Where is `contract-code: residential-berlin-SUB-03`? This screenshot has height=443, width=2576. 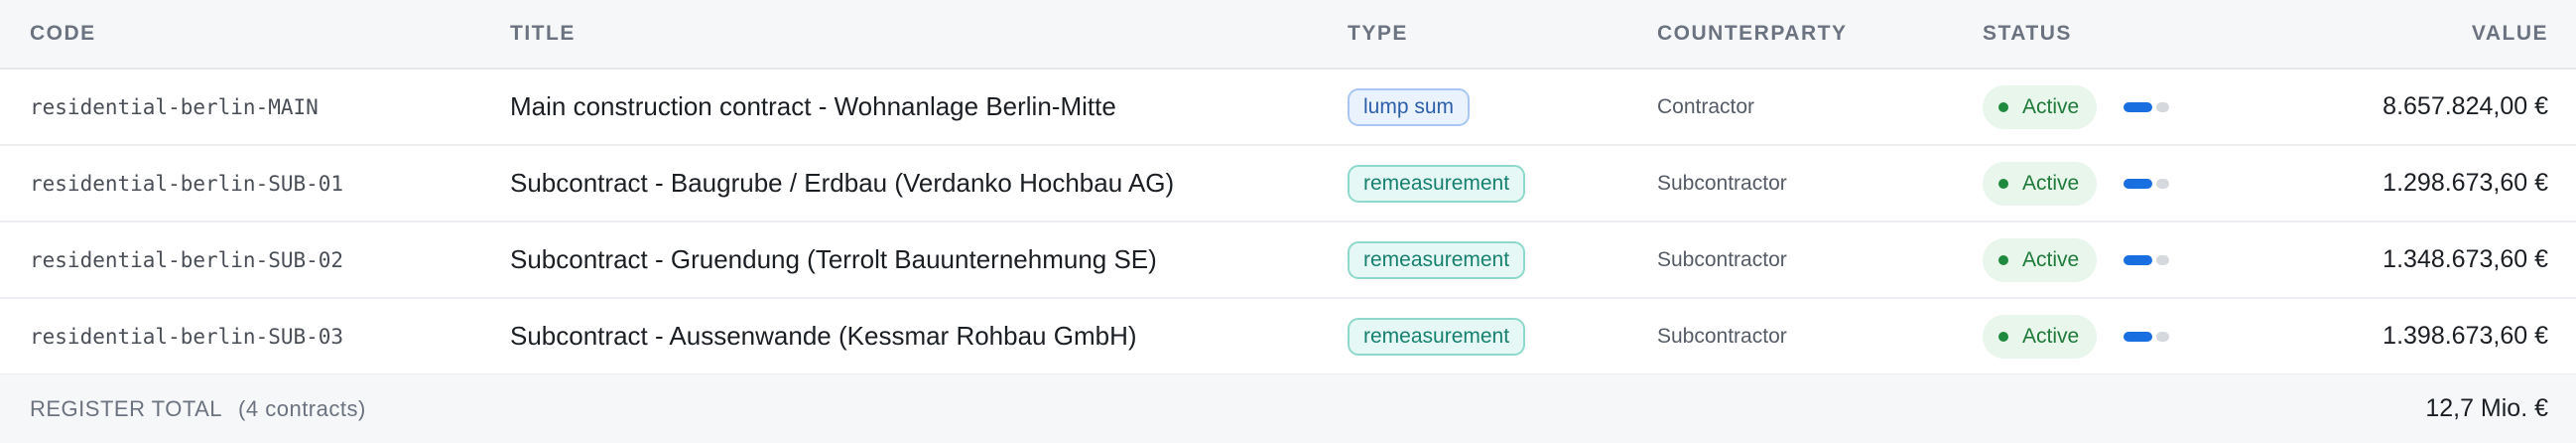
contract-code: residential-berlin-SUB-03 is located at coordinates (187, 336).